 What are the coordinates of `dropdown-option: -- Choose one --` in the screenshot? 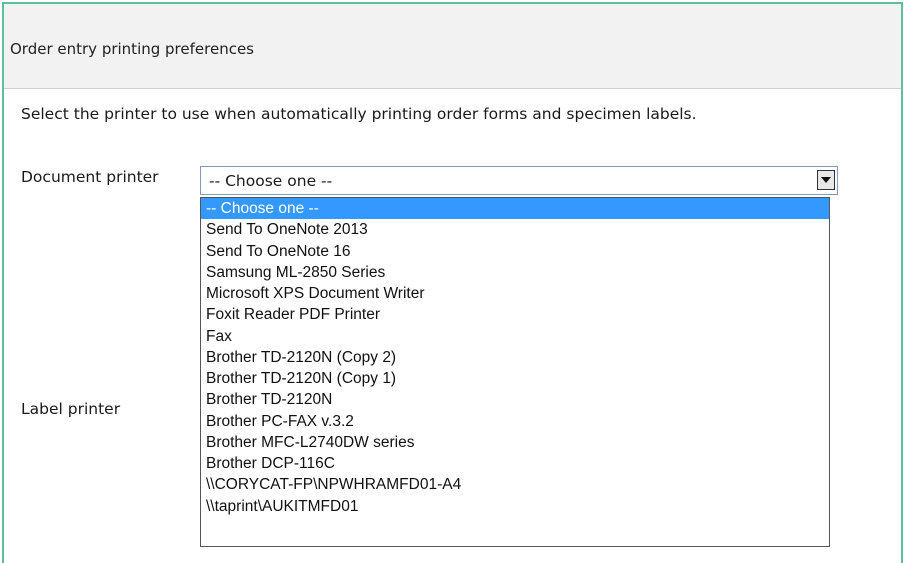 It's located at (515, 209).